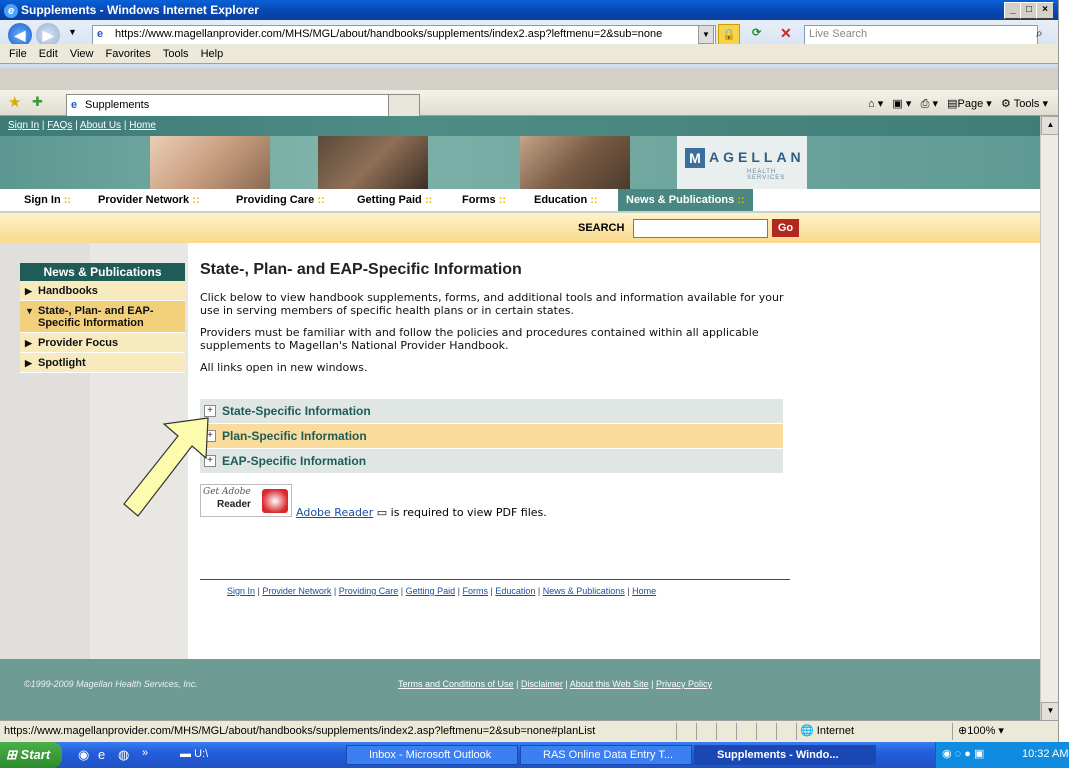 The height and width of the screenshot is (768, 1069). What do you see at coordinates (42, 200) in the screenshot?
I see `nav-sign-in-label: Sign In` at bounding box center [42, 200].